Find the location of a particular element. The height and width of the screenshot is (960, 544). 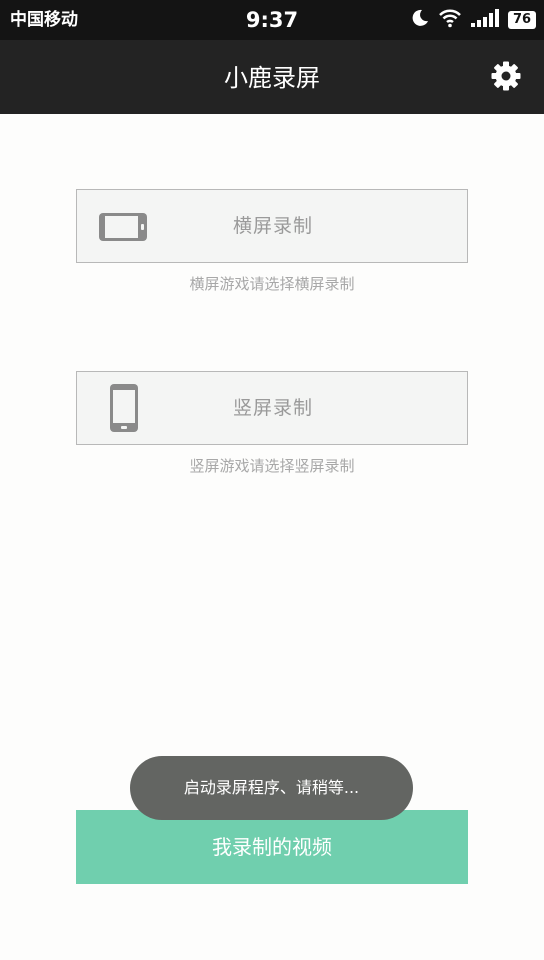

status-bar: 中国移动 9:37 76 is located at coordinates (272, 20).